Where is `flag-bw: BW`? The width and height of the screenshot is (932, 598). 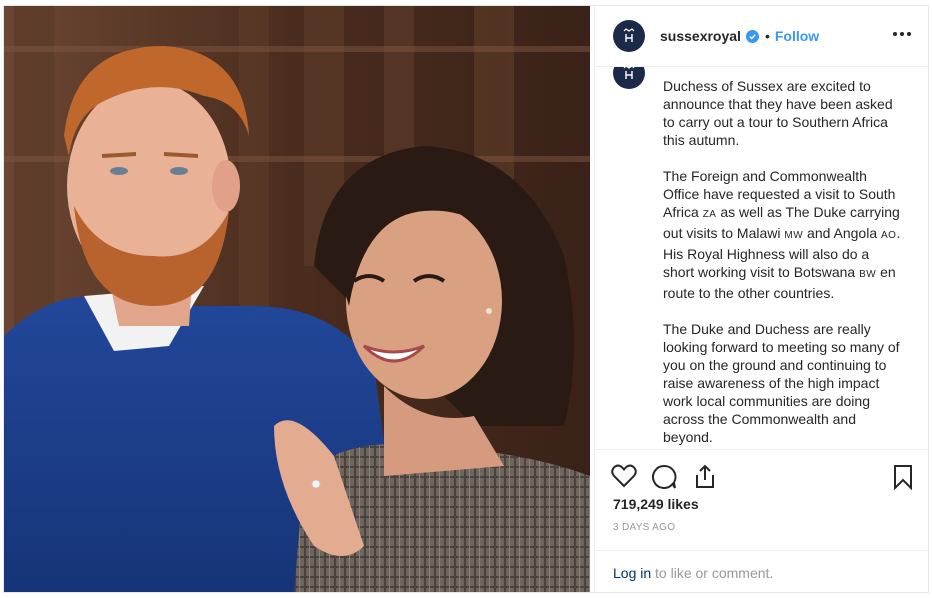
flag-bw: BW is located at coordinates (868, 274).